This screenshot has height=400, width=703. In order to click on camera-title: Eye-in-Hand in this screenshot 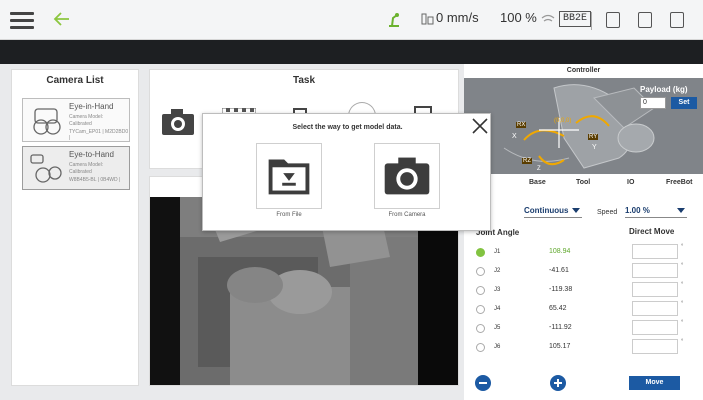, I will do `click(91, 106)`.